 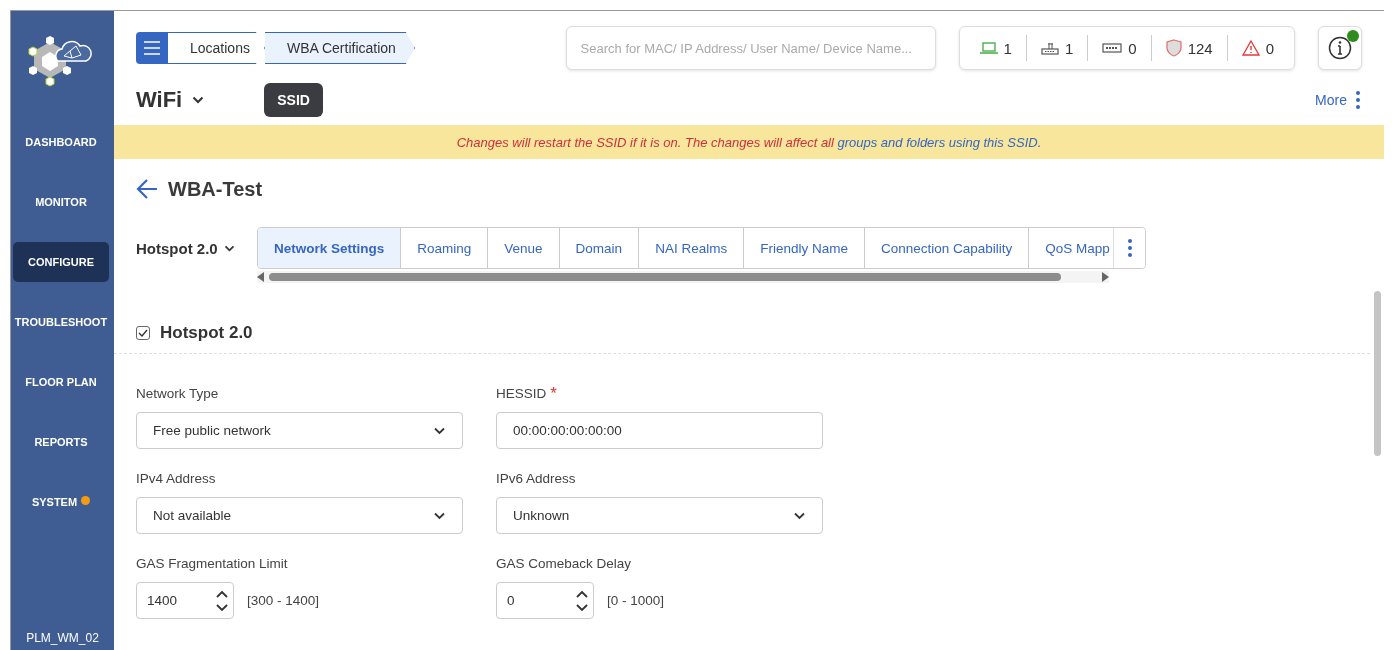 I want to click on info-icon, so click(x=1340, y=48).